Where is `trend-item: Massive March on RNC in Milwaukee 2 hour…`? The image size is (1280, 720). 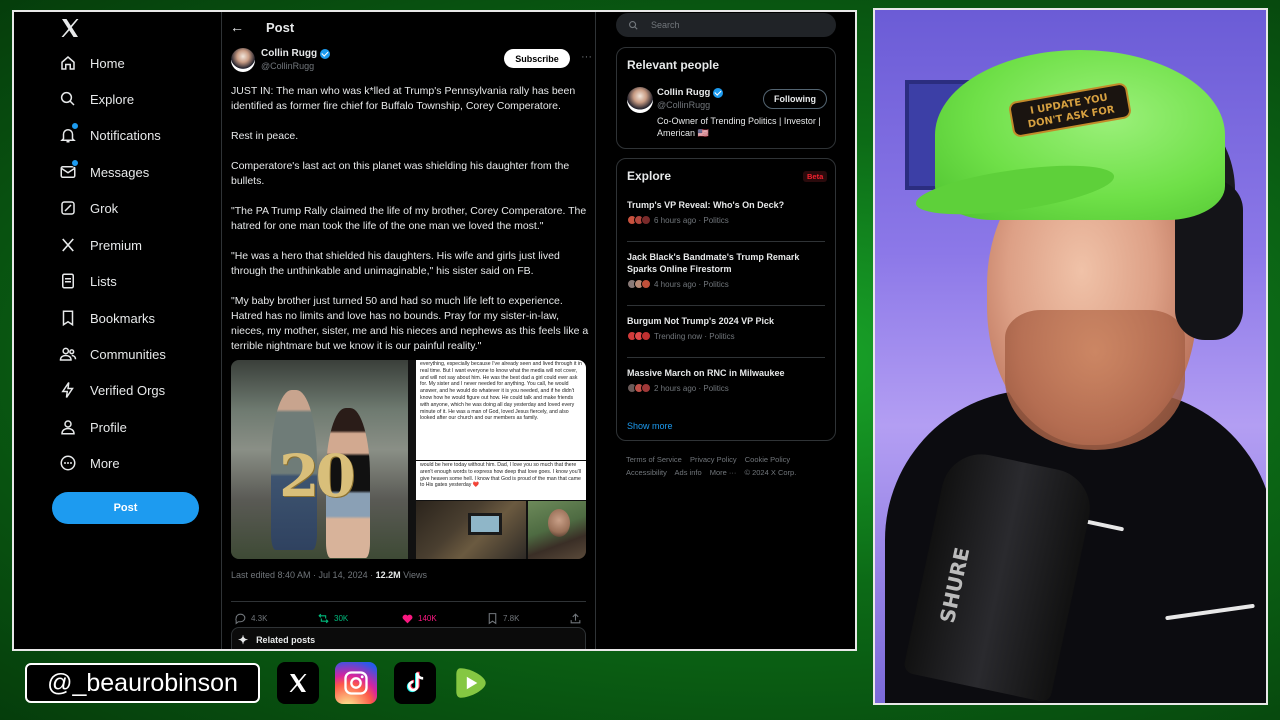
trend-item: Massive March on RNC in Milwaukee 2 hour… is located at coordinates (727, 380).